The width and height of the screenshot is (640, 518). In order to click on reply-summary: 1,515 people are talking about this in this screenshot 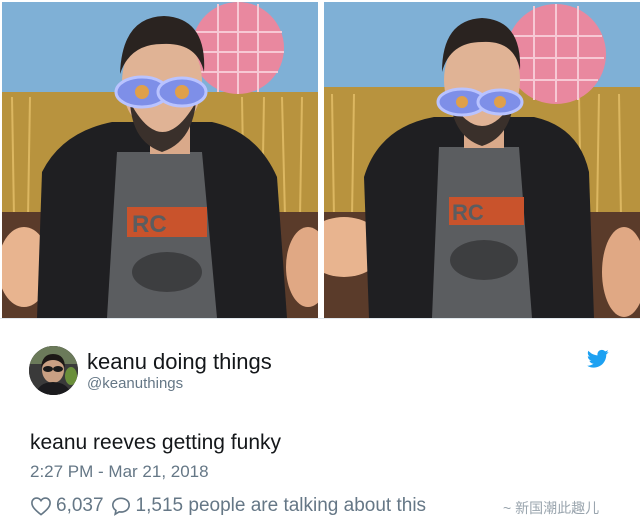, I will do `click(281, 505)`.